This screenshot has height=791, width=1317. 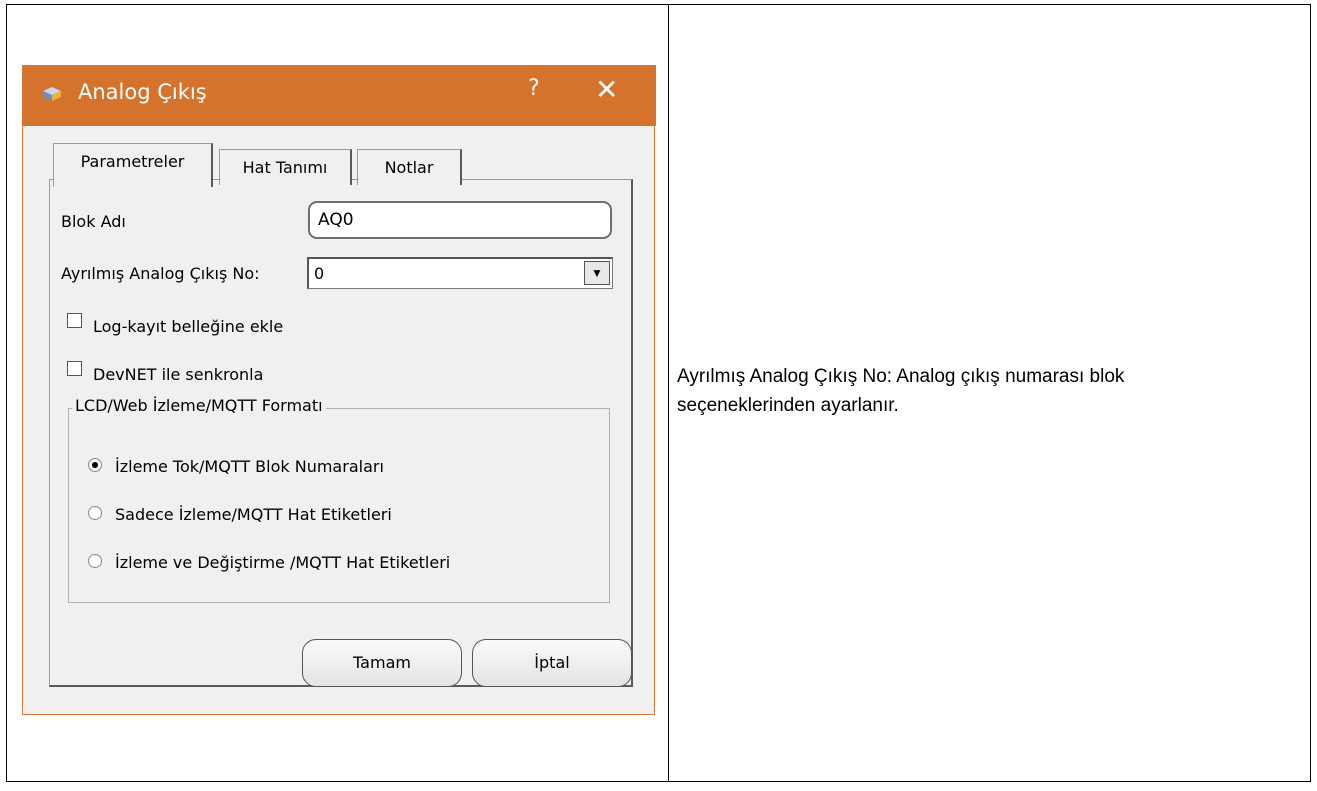 What do you see at coordinates (133, 165) in the screenshot?
I see `tab-parameters: Parametreler` at bounding box center [133, 165].